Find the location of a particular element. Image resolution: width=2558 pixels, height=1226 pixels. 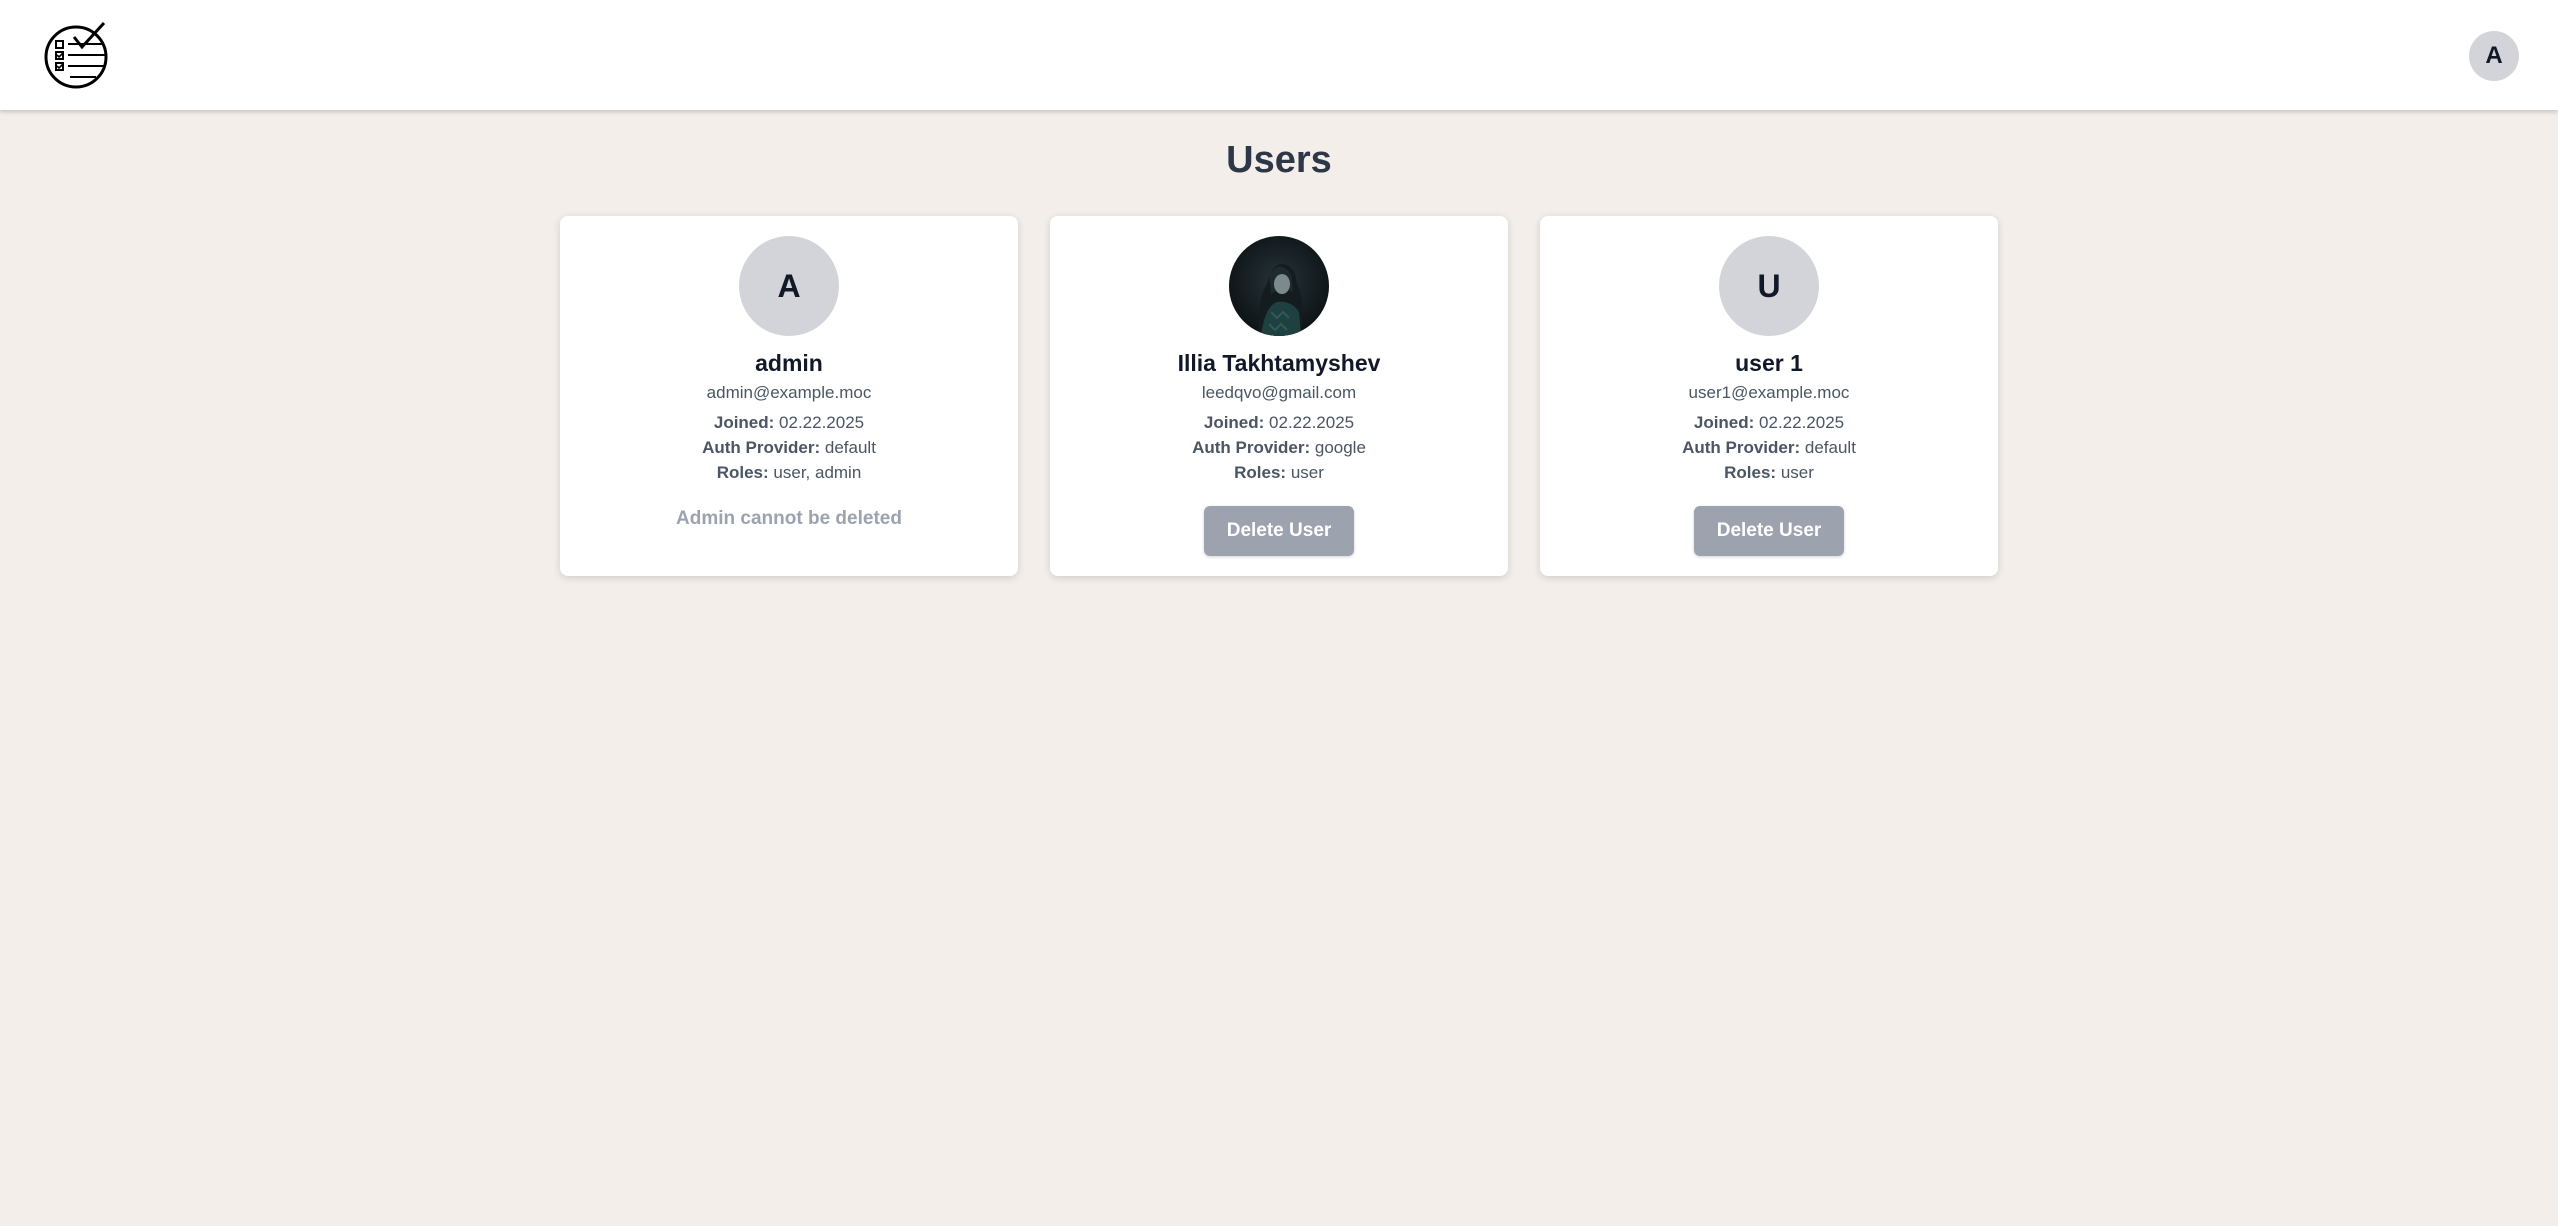

auth-provider-value: google is located at coordinates (1340, 447).